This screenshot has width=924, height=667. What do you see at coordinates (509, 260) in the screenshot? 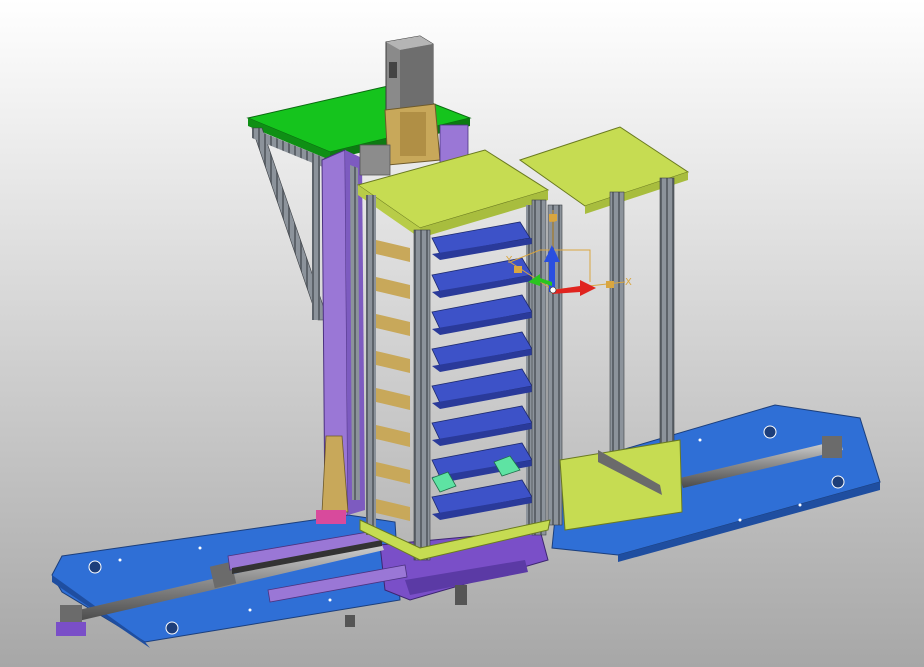
I see `y-axis-label: Y` at bounding box center [509, 260].